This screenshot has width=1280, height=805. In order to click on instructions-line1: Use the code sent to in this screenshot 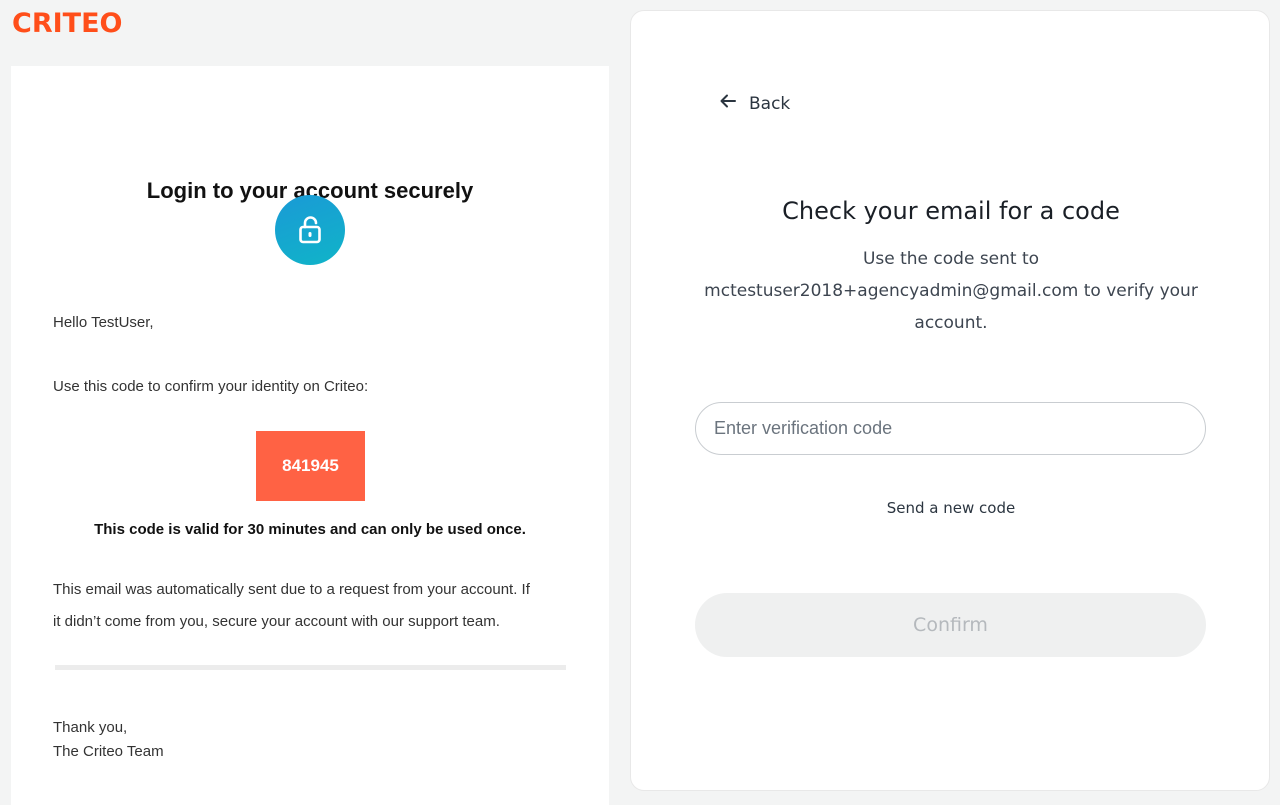, I will do `click(951, 259)`.